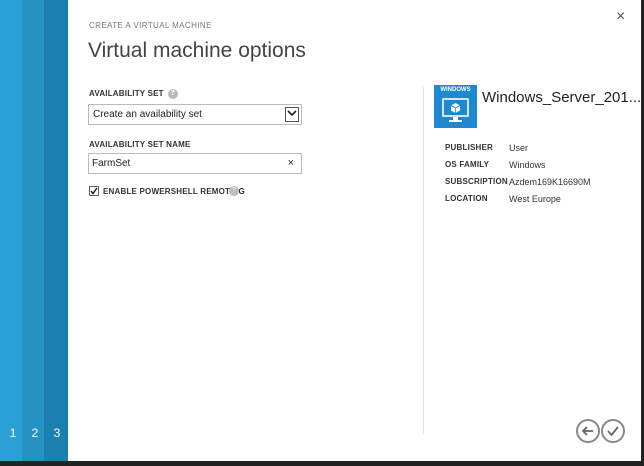  I want to click on monitor-icon, so click(455, 110).